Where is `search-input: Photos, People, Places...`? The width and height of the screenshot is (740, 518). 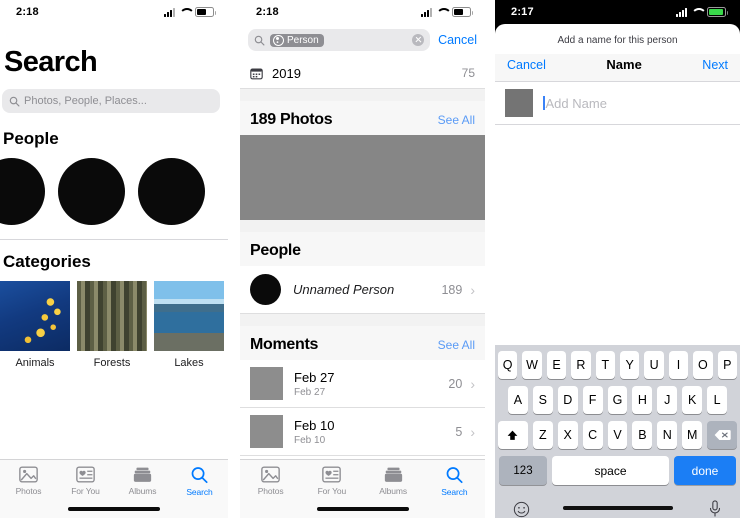
search-input: Photos, People, Places... is located at coordinates (111, 101).